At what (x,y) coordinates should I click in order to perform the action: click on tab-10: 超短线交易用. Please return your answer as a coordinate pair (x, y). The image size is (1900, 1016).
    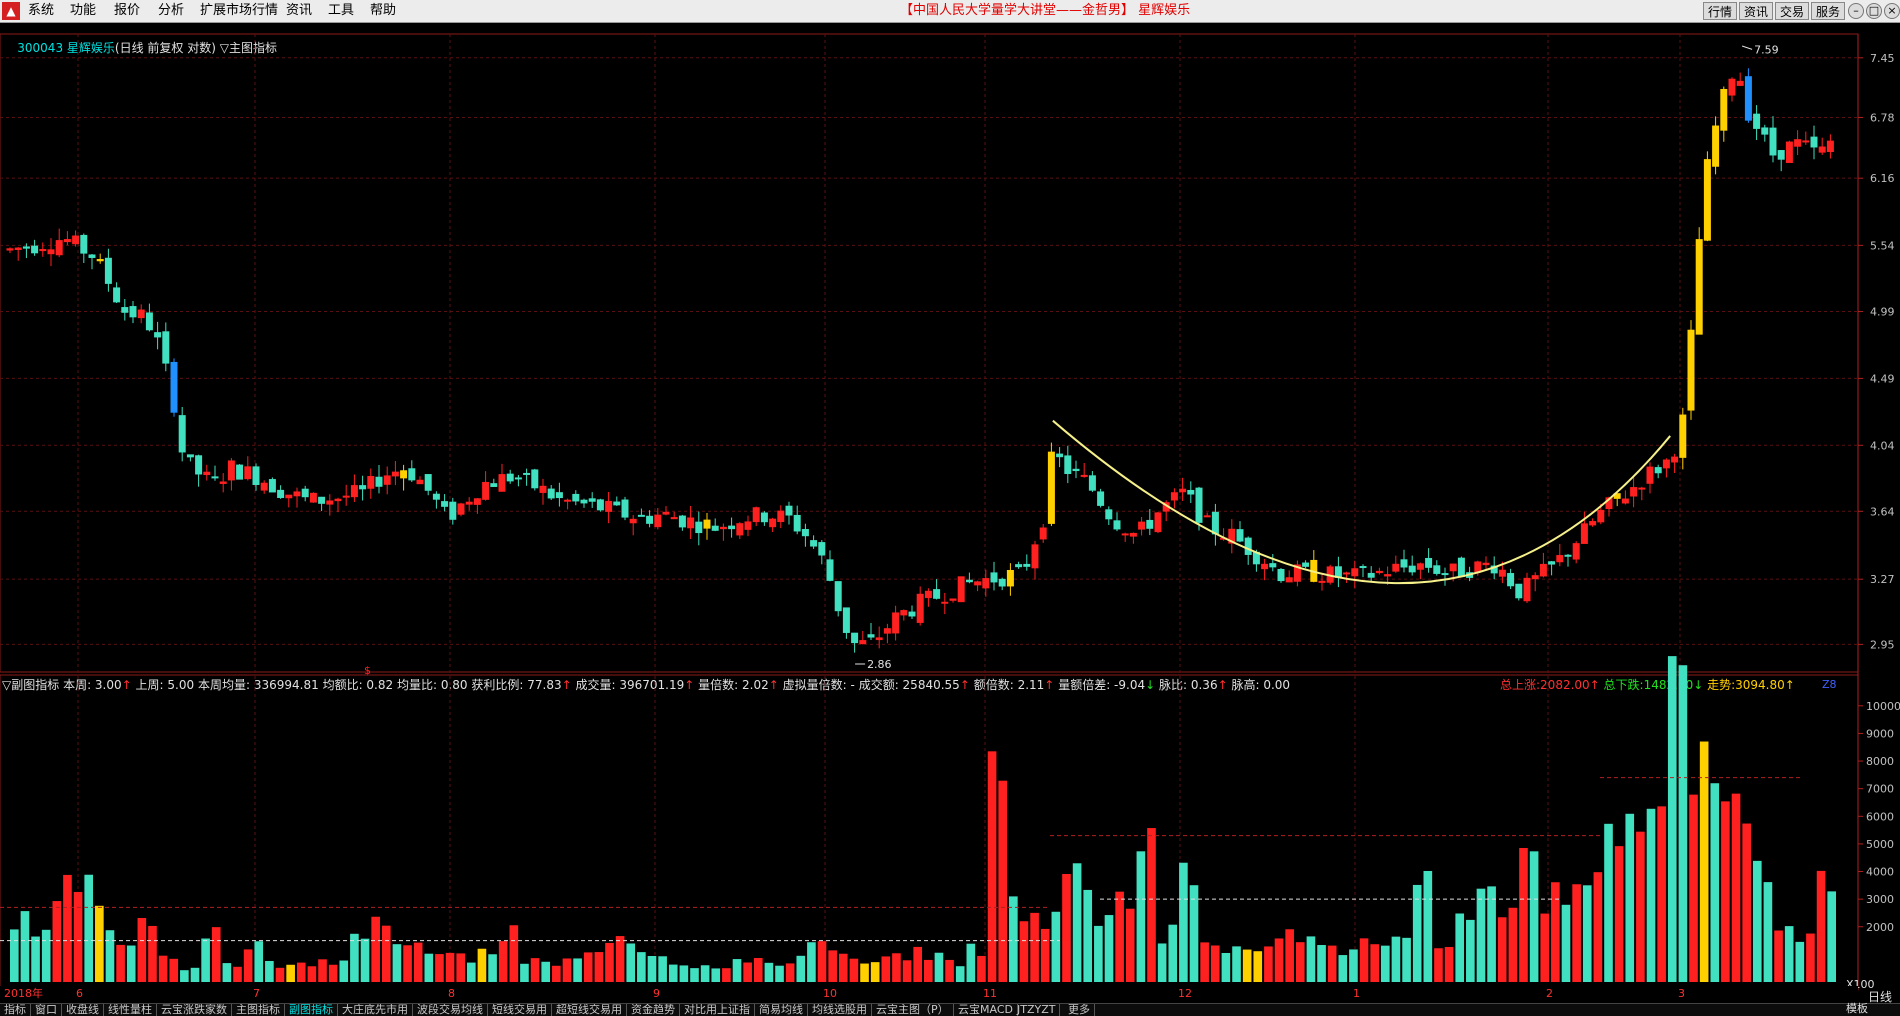
    Looking at the image, I should click on (589, 1010).